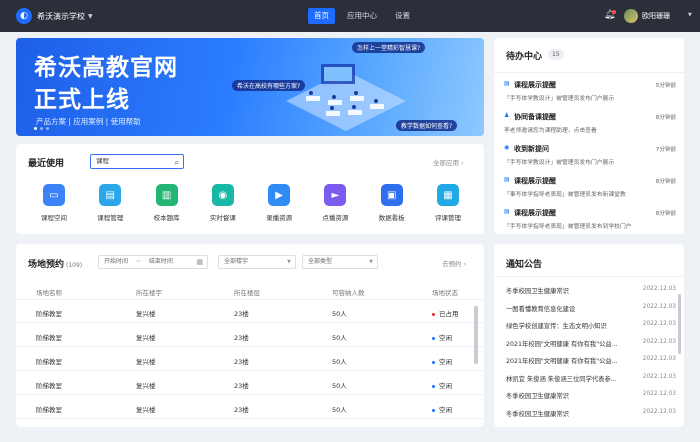  What do you see at coordinates (507, 83) in the screenshot?
I see `todo-type-icon: ▤` at bounding box center [507, 83].